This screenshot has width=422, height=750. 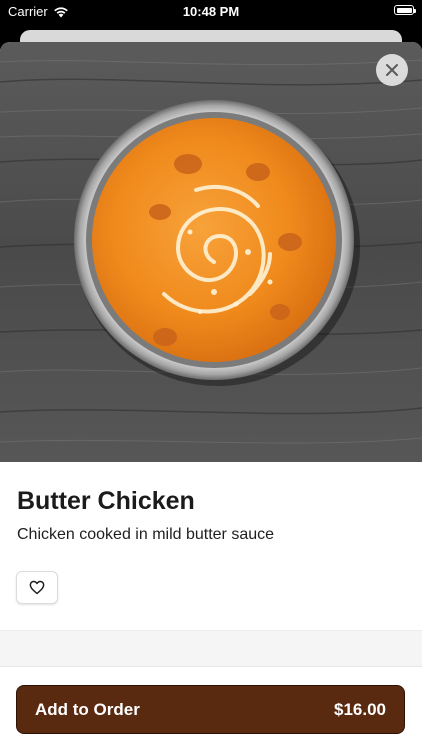 I want to click on order-footer: Add to Order $16.00, so click(x=211, y=708).